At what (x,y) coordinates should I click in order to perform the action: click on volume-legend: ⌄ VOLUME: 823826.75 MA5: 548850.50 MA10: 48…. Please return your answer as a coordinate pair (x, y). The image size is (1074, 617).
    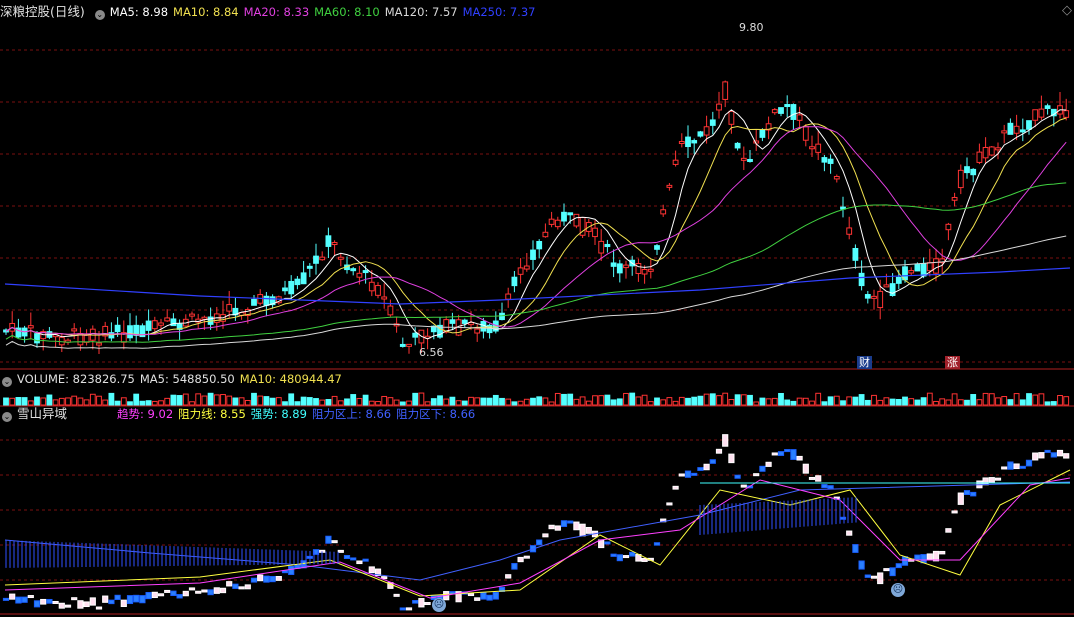
    Looking at the image, I should click on (173, 379).